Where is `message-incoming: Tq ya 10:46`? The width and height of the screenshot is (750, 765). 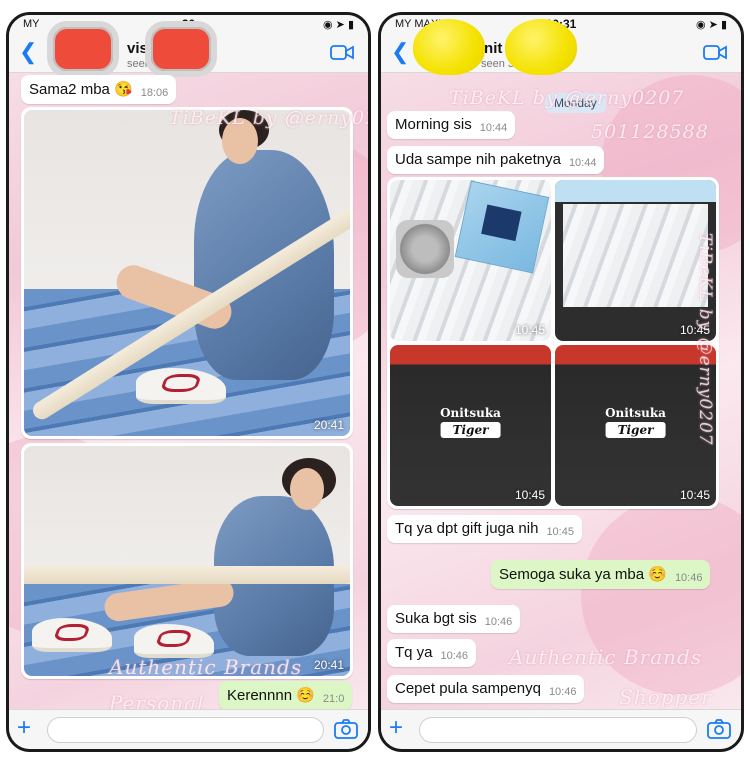
message-incoming: Tq ya 10:46 is located at coordinates (432, 653).